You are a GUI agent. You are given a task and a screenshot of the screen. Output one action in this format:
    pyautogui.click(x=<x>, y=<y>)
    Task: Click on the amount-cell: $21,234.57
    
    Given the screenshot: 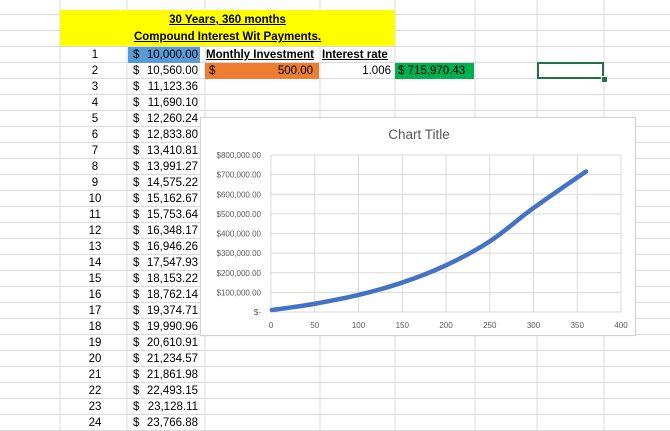 What is the action you would take?
    pyautogui.click(x=164, y=359)
    